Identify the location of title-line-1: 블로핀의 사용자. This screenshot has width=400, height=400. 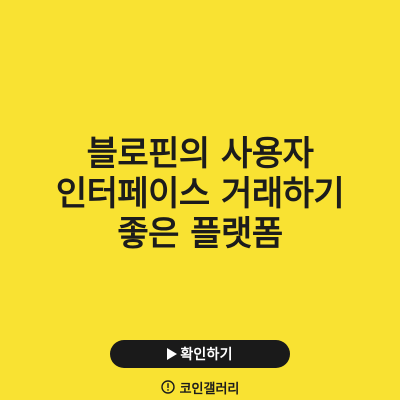
(200, 154).